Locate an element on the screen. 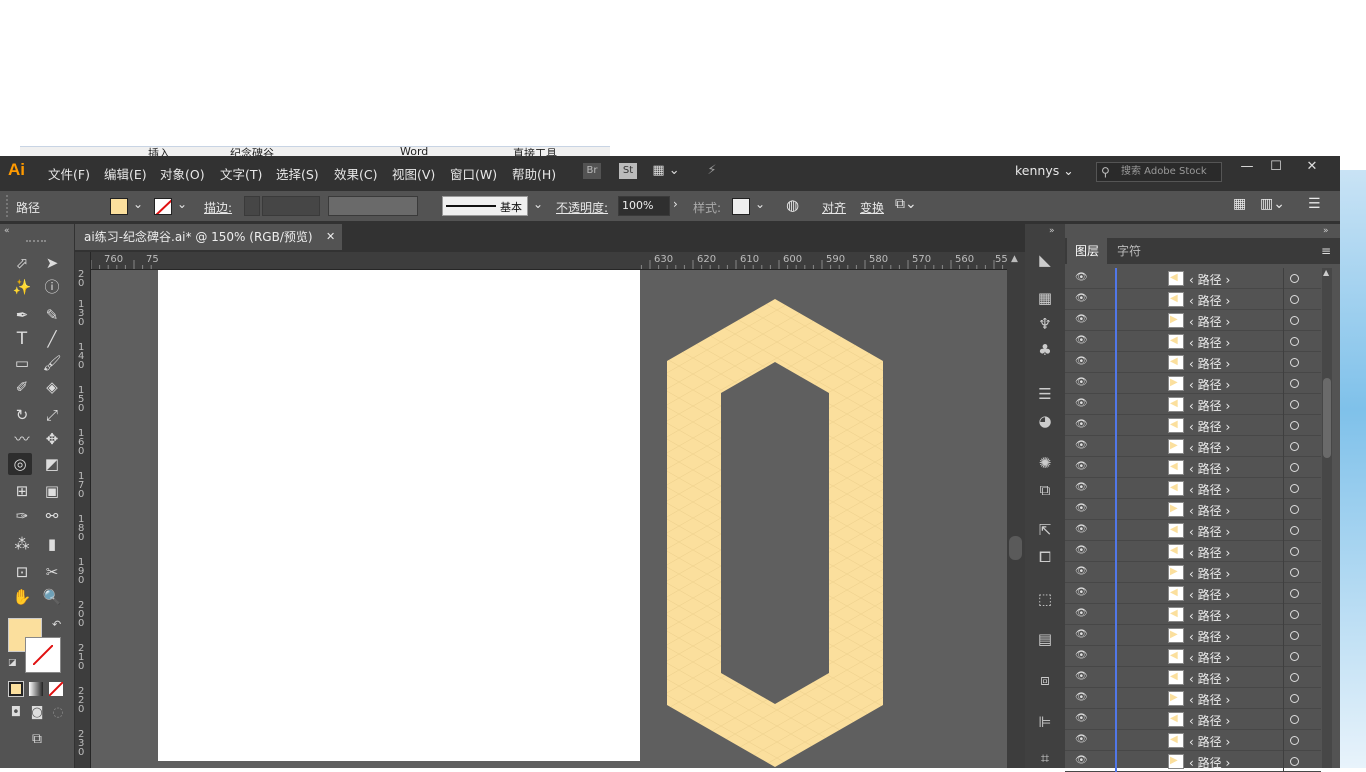 This screenshot has width=1366, height=772. hand-icon: ✋ is located at coordinates (22, 597).